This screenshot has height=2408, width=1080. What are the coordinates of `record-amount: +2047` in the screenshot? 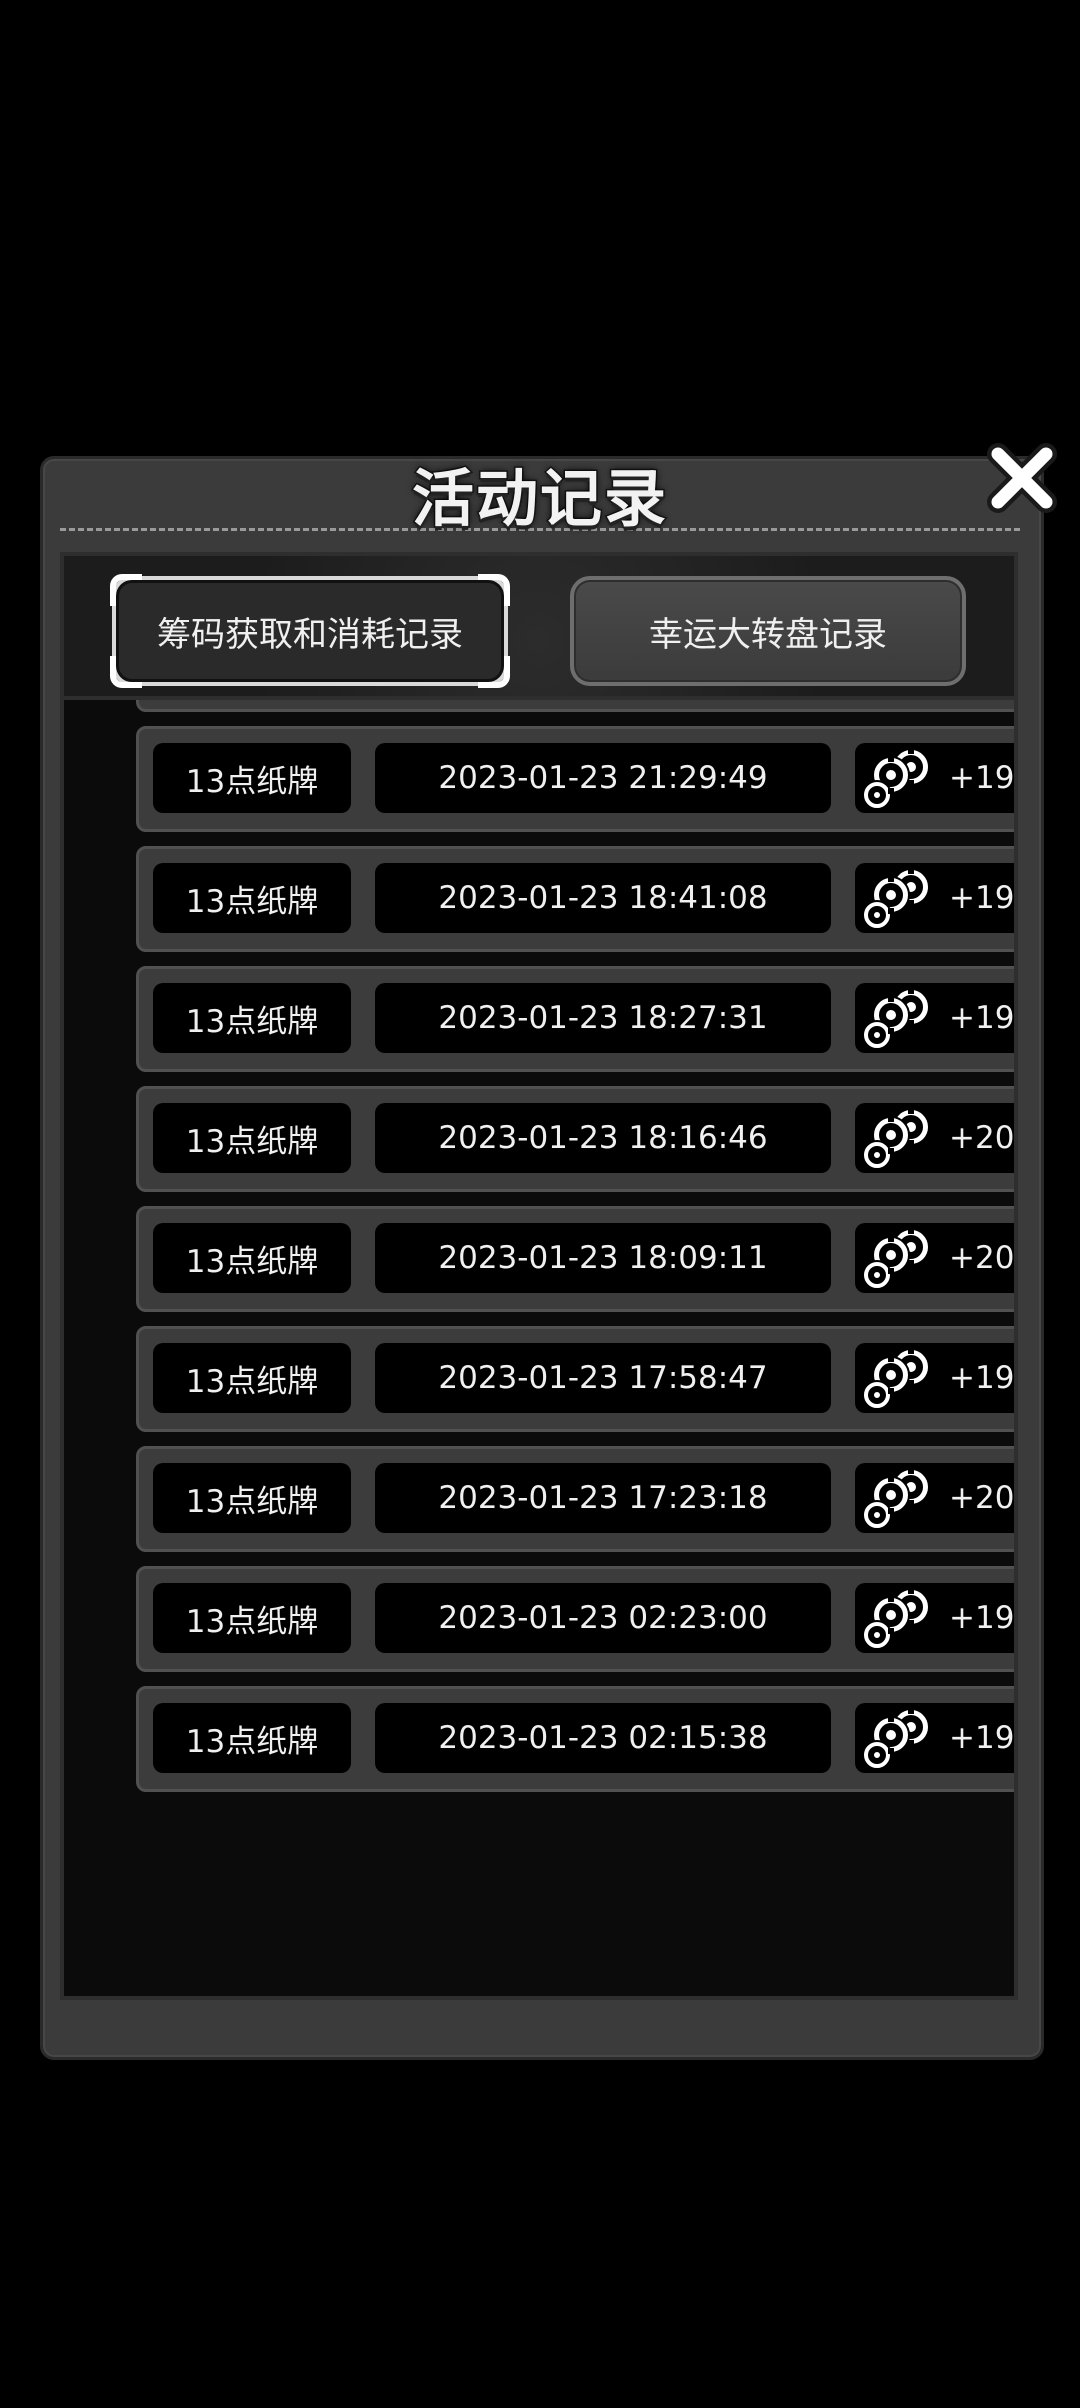 It's located at (935, 1498).